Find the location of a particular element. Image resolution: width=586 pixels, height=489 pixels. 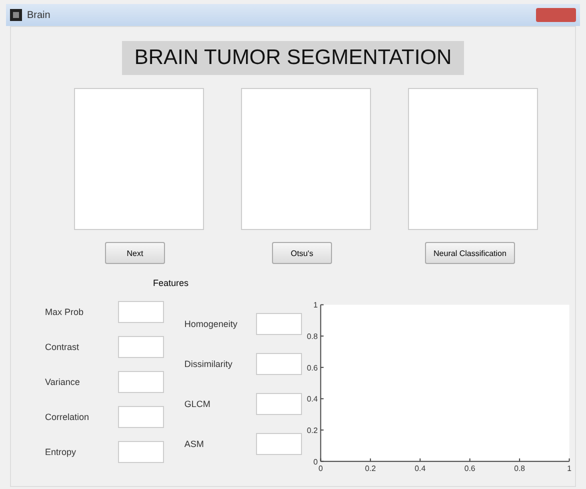

x-tick-label: 0.2 is located at coordinates (370, 469).